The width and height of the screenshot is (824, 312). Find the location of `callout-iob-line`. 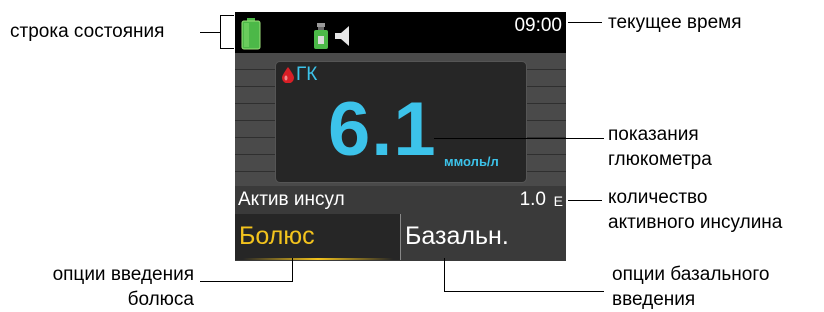

callout-iob-line is located at coordinates (585, 200).